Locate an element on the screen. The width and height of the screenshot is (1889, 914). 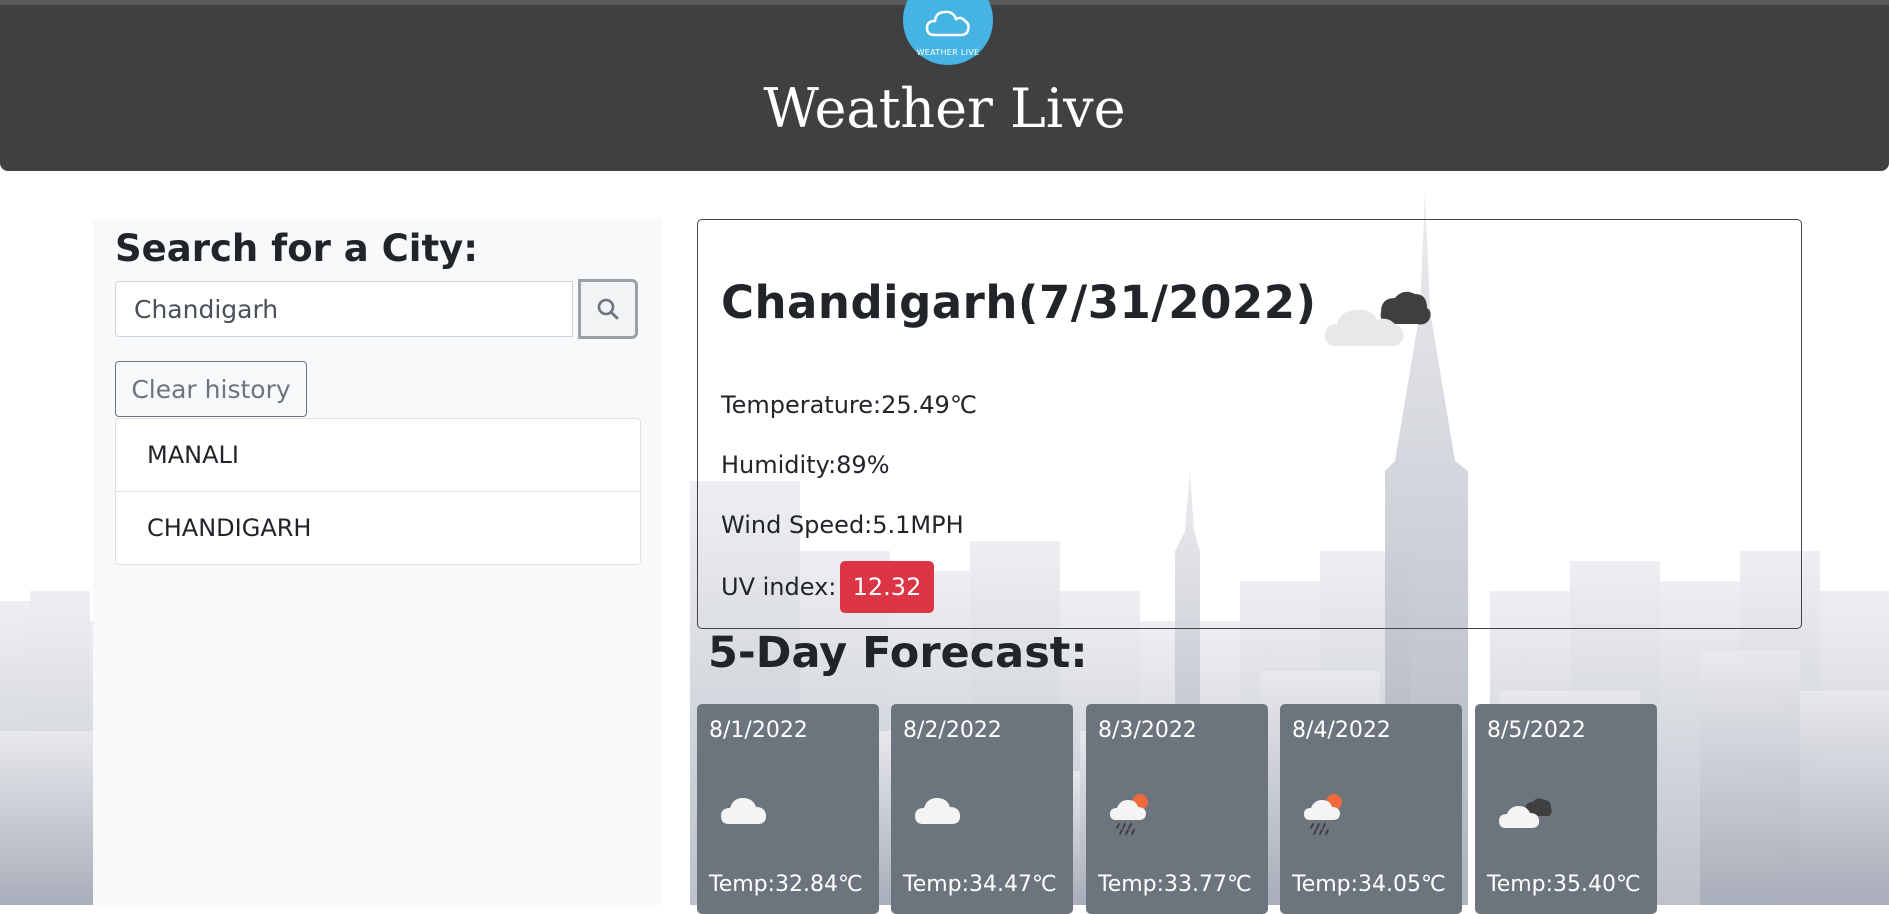
humidity-text: Humidity:89% is located at coordinates (805, 465).